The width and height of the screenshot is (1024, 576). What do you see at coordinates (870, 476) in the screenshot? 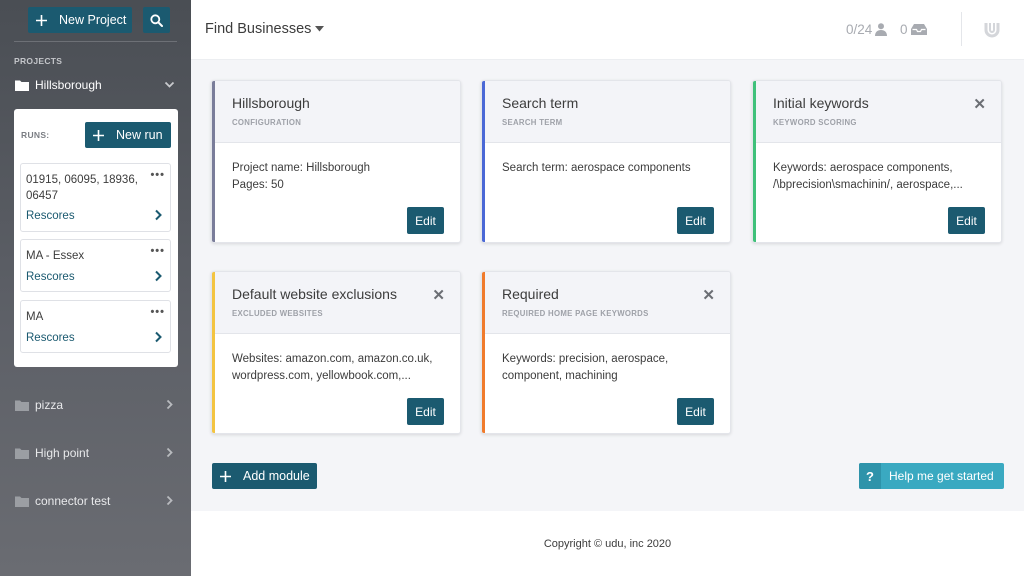
I see `question-icon: ?` at bounding box center [870, 476].